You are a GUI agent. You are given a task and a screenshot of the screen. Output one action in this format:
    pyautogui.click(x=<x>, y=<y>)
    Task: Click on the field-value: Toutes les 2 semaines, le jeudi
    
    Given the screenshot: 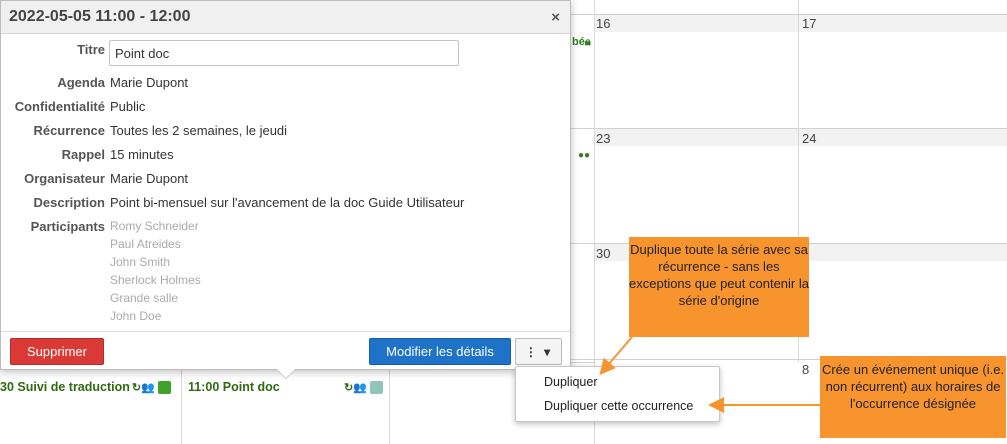 What is the action you would take?
    pyautogui.click(x=199, y=130)
    